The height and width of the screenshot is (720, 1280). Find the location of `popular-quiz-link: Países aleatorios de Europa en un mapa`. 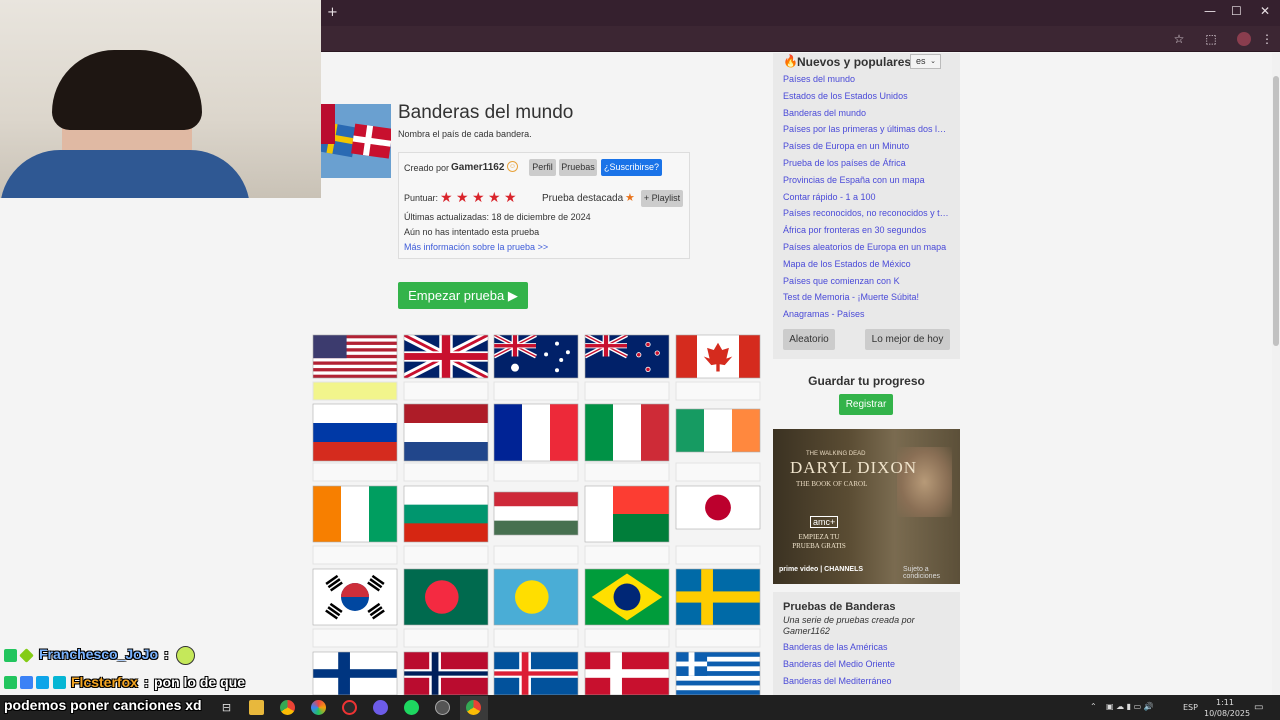

popular-quiz-link: Países aleatorios de Europa en un mapa is located at coordinates (867, 247).